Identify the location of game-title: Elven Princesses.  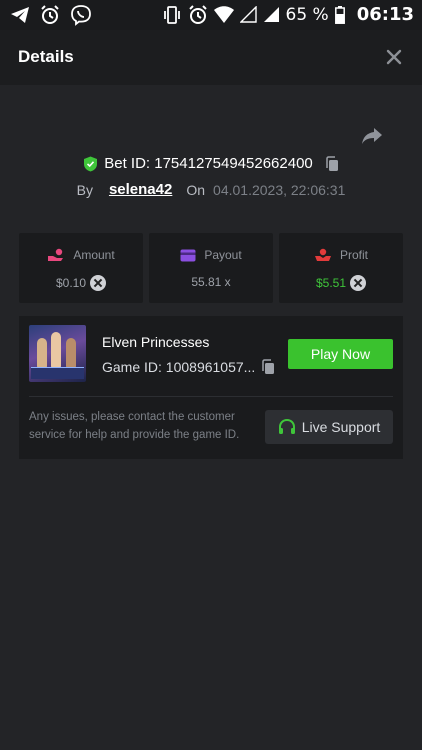
(156, 342).